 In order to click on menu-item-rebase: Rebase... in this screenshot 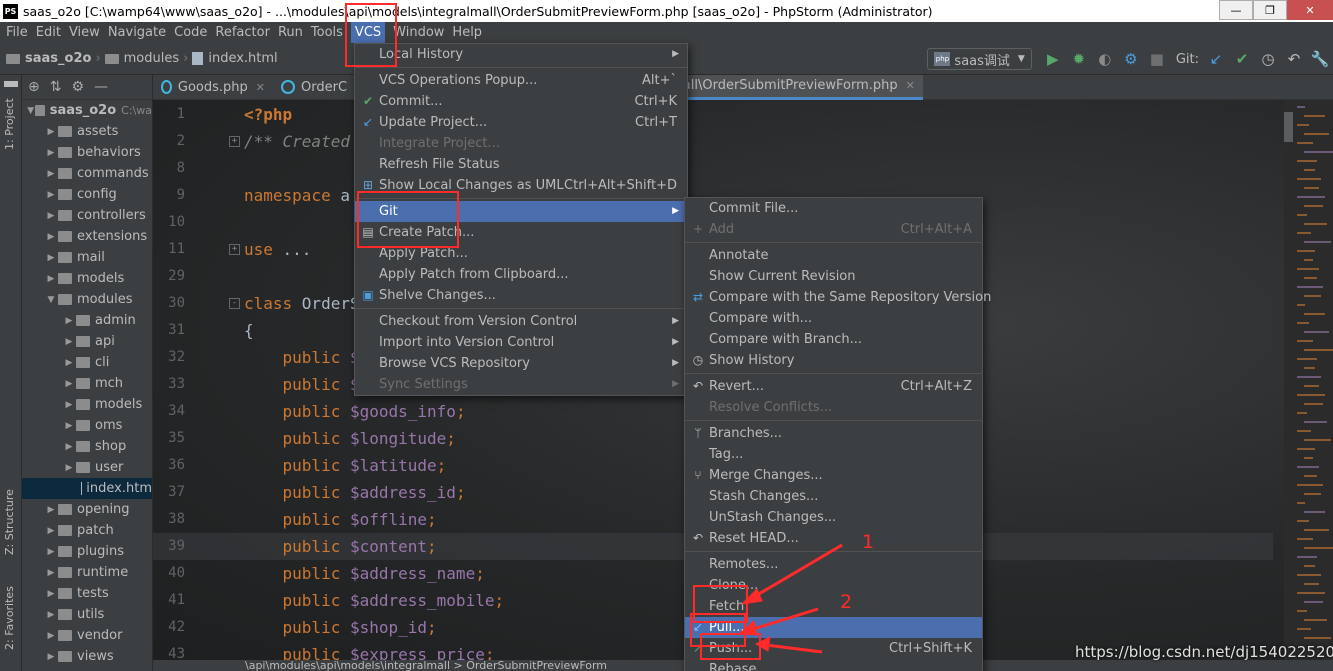, I will do `click(833, 665)`.